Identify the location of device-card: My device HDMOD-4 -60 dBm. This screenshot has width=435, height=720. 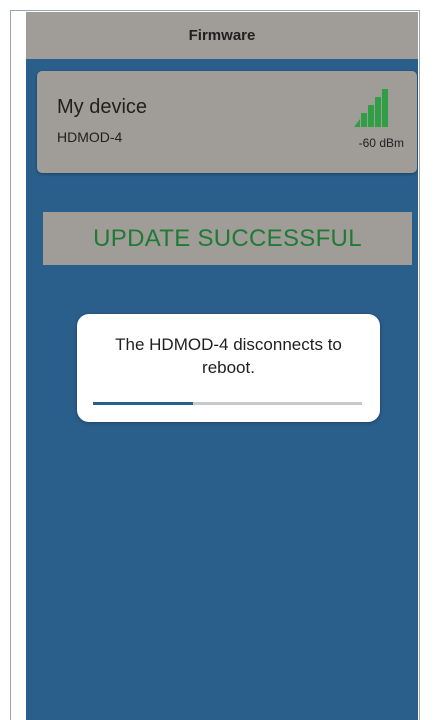
(227, 122).